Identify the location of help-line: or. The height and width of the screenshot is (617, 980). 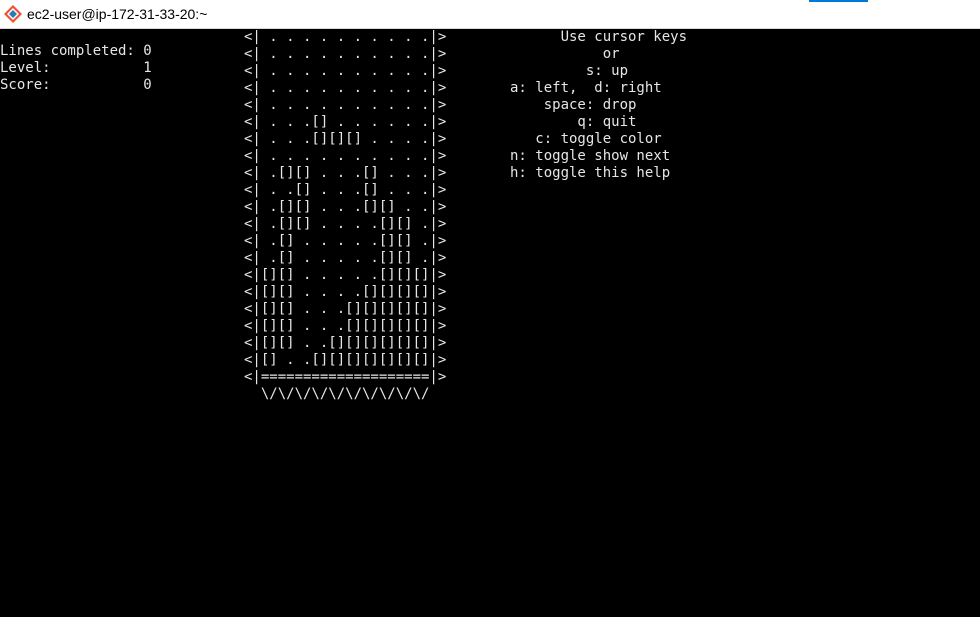
(565, 54).